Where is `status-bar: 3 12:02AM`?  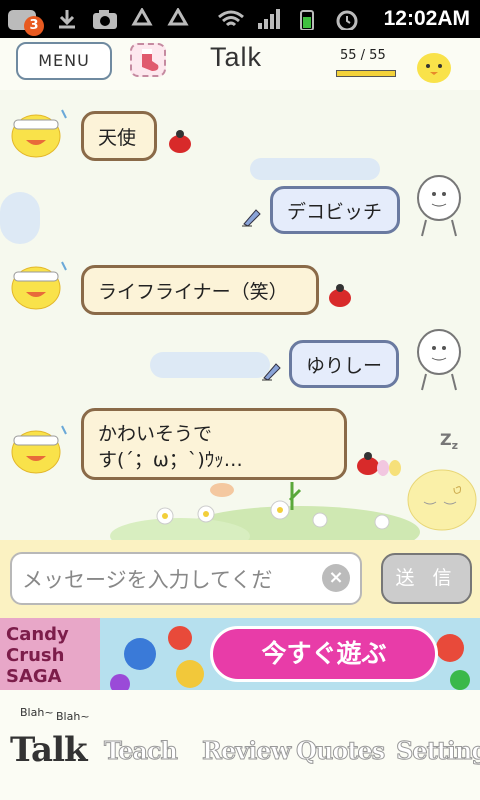 status-bar: 3 12:02AM is located at coordinates (240, 19).